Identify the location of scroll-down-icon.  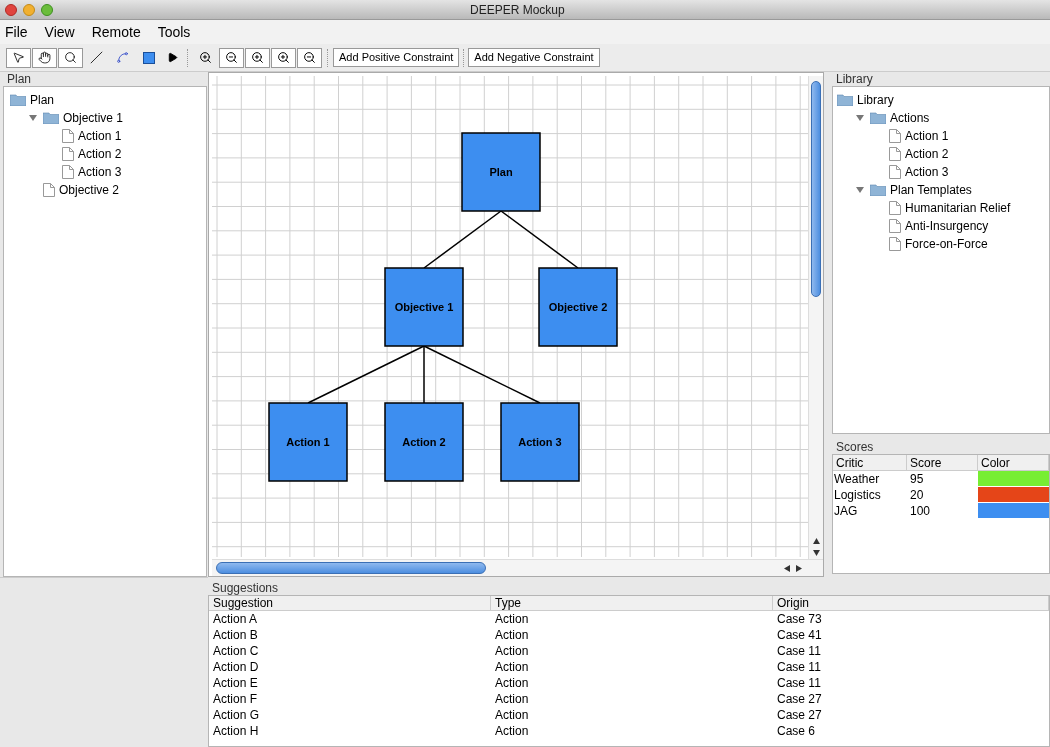
(816, 553).